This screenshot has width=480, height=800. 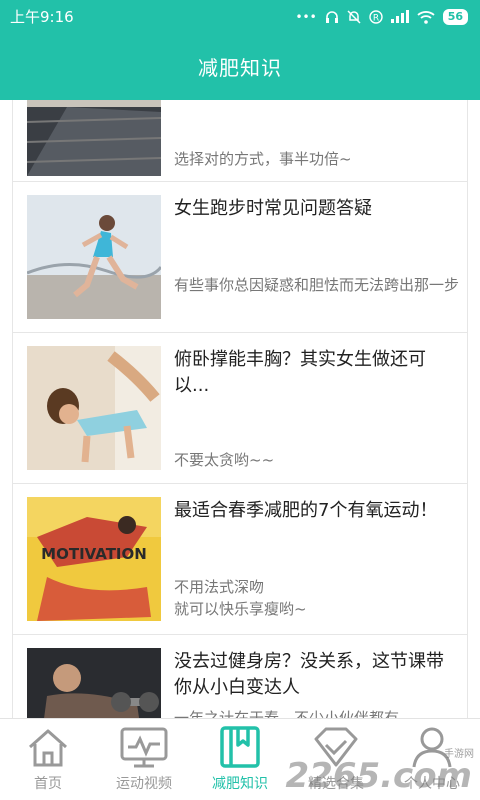 I want to click on thumbnail-overlay-text: MOTIVATION, so click(x=94, y=554).